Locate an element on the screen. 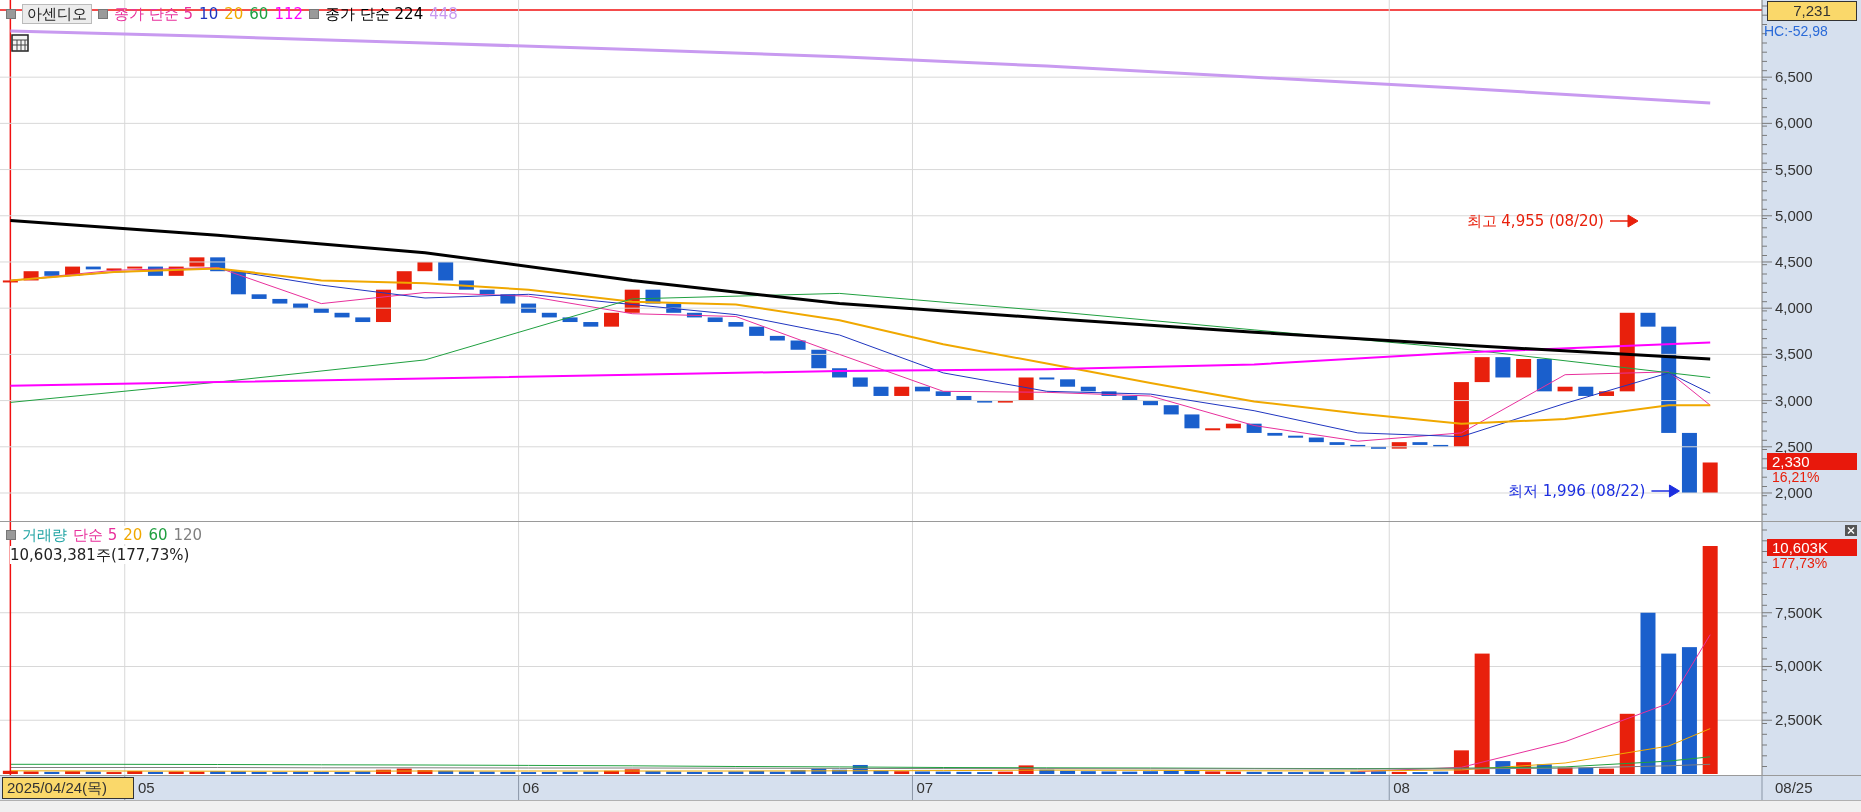 Image resolution: width=1861 pixels, height=812 pixels. price-marker: 7,231 is located at coordinates (1812, 11).